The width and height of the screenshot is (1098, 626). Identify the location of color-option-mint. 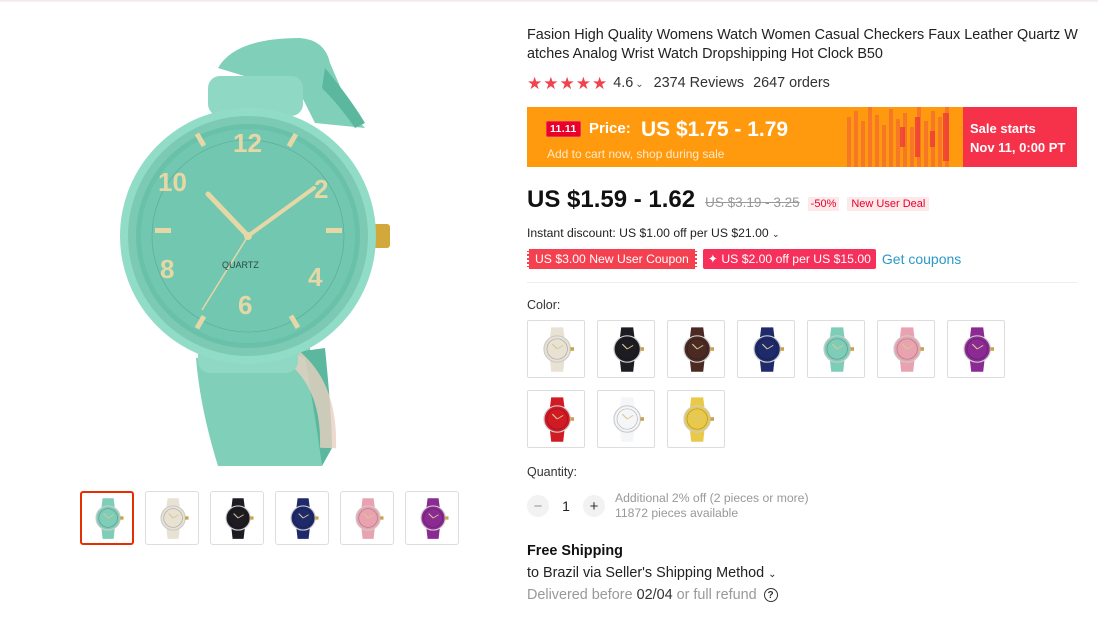
(836, 349).